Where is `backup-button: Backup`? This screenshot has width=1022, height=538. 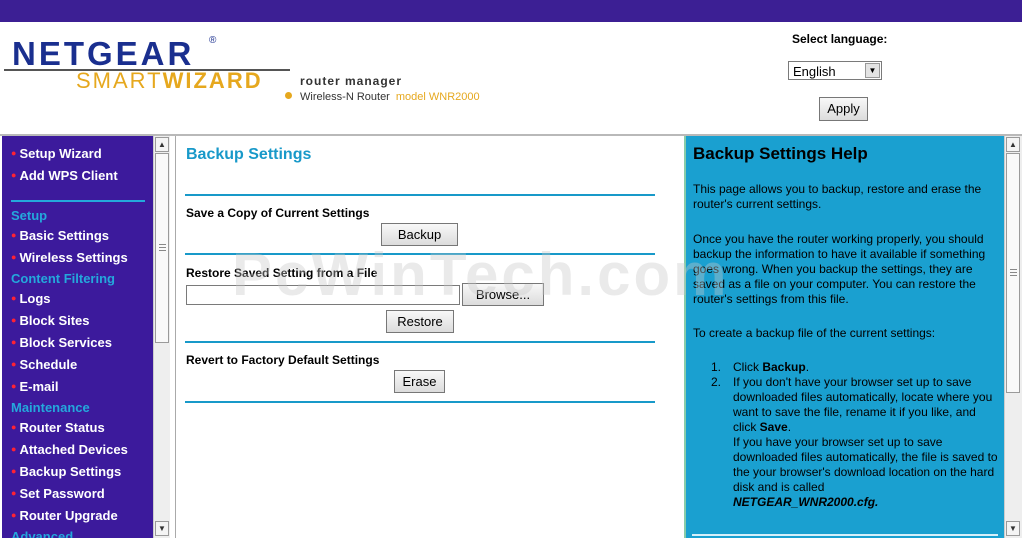 backup-button: Backup is located at coordinates (419, 234).